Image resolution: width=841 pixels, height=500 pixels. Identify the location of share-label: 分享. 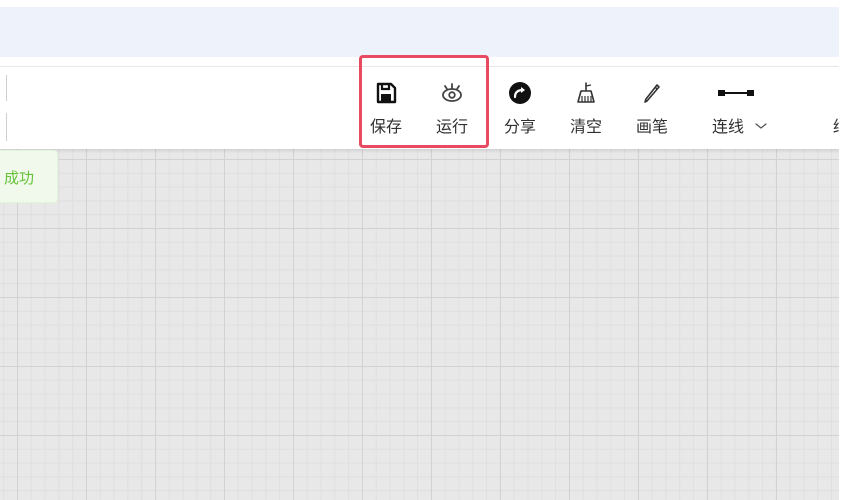
(519, 126).